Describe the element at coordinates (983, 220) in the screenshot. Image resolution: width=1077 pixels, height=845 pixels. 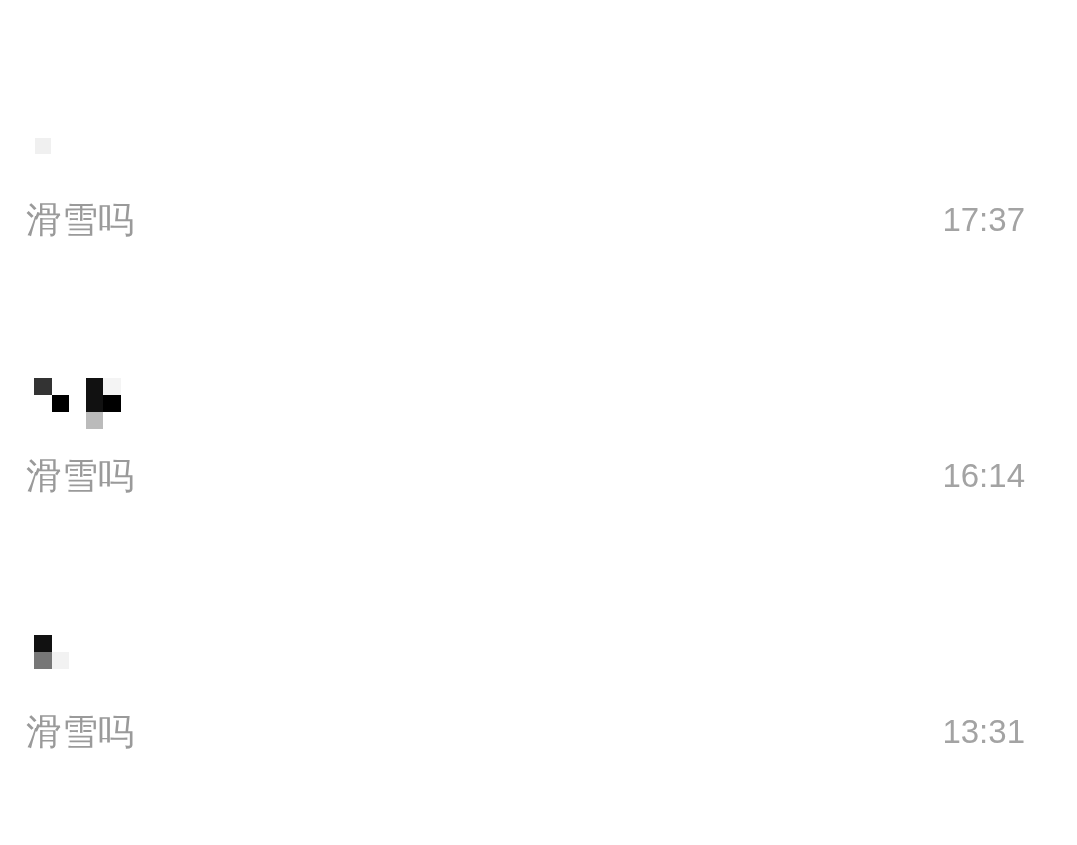
I see `message-time: 17:37` at that location.